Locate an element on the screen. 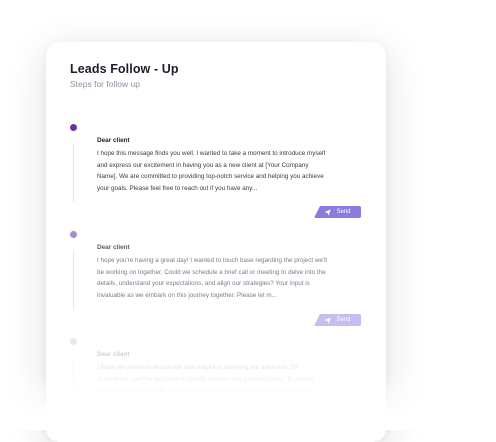 The height and width of the screenshot is (442, 496). step-2-send-button: Send is located at coordinates (337, 320).